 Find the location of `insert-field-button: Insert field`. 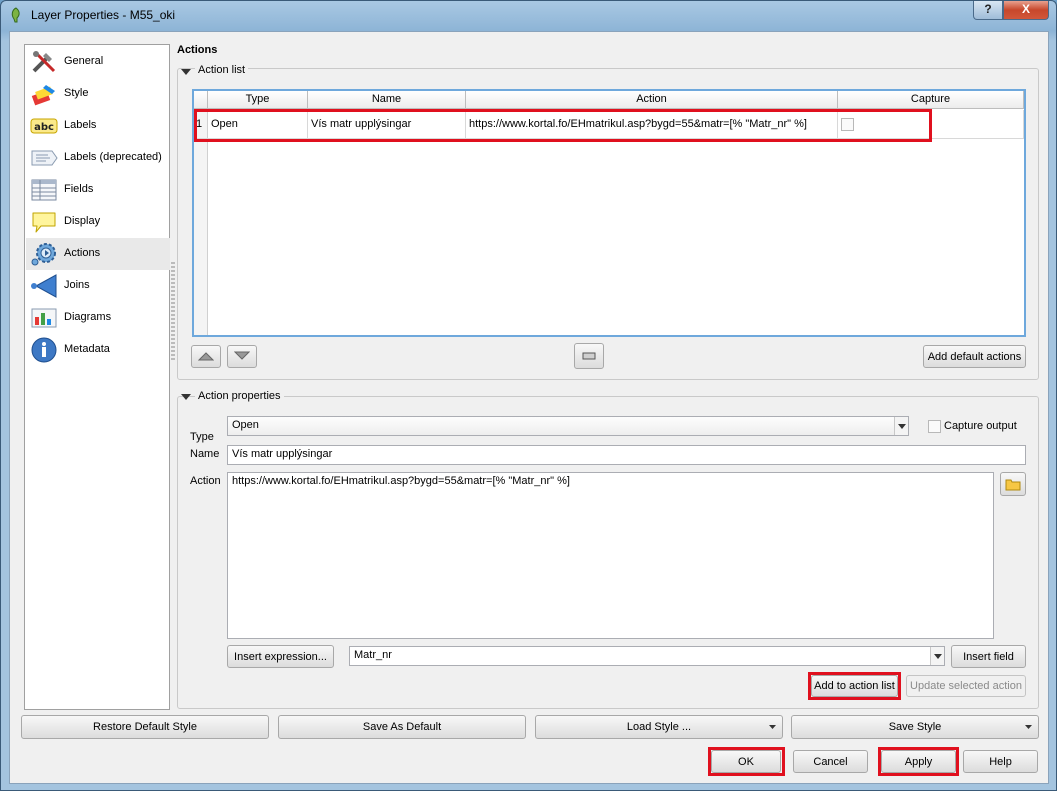

insert-field-button: Insert field is located at coordinates (988, 656).